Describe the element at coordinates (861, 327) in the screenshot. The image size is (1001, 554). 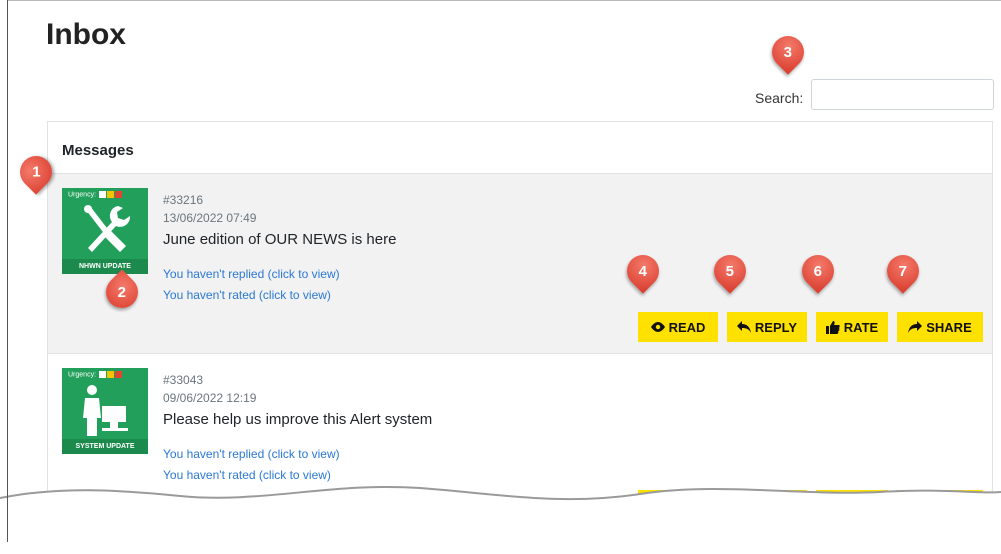
I see `rate-button-label: RATE` at that location.